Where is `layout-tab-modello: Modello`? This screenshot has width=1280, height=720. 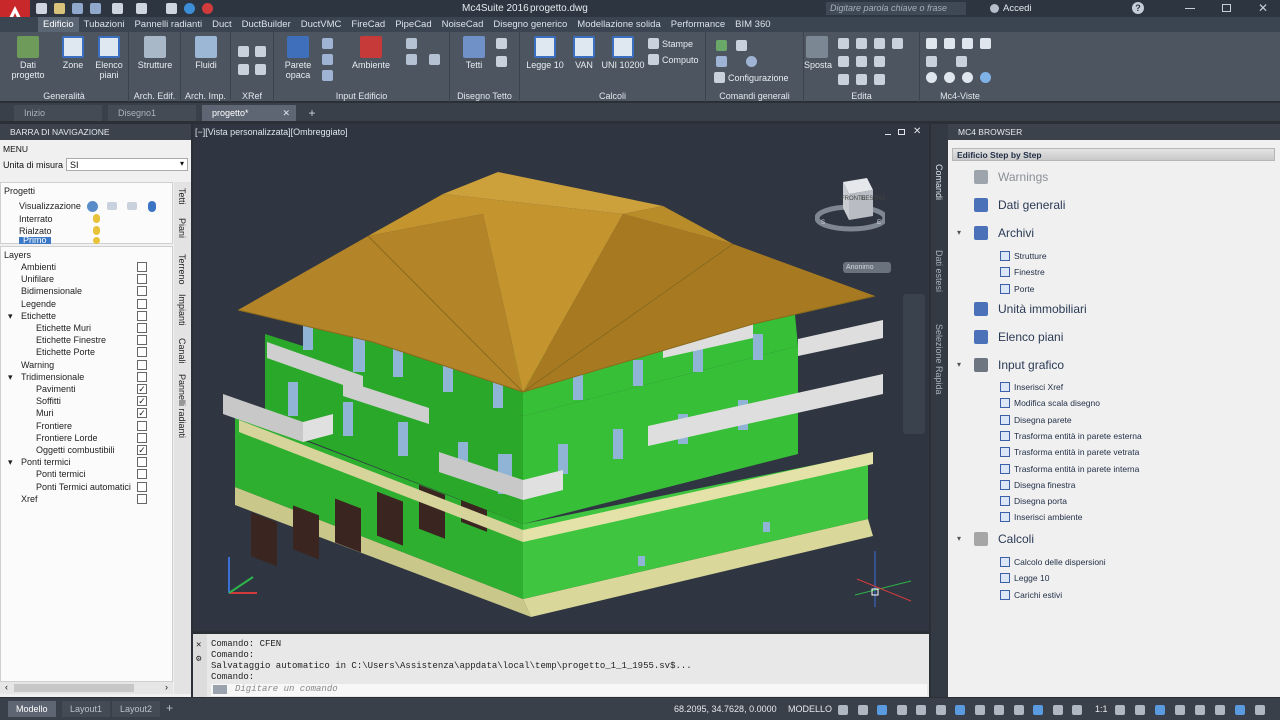
layout-tab-modello: Modello is located at coordinates (32, 709).